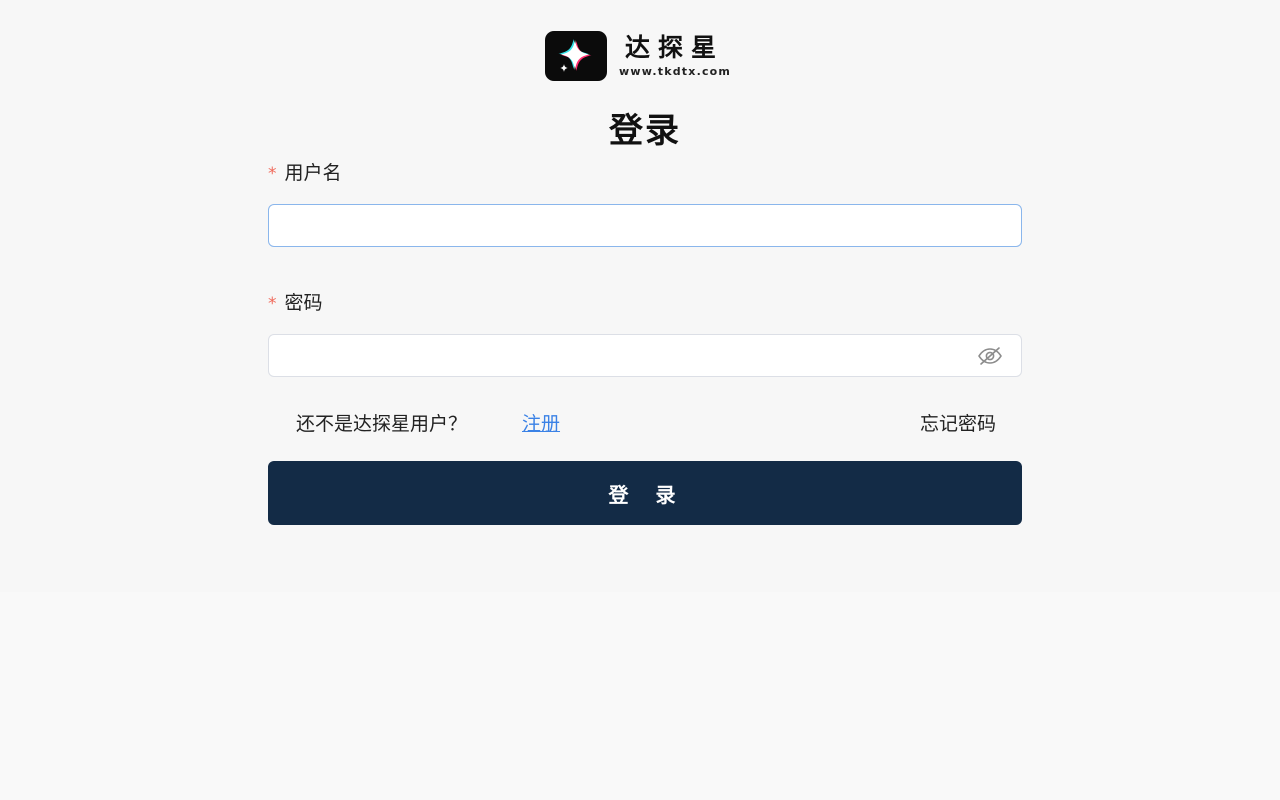 The image size is (1280, 800). Describe the element at coordinates (576, 56) in the screenshot. I see `sparkle-star-icon` at that location.